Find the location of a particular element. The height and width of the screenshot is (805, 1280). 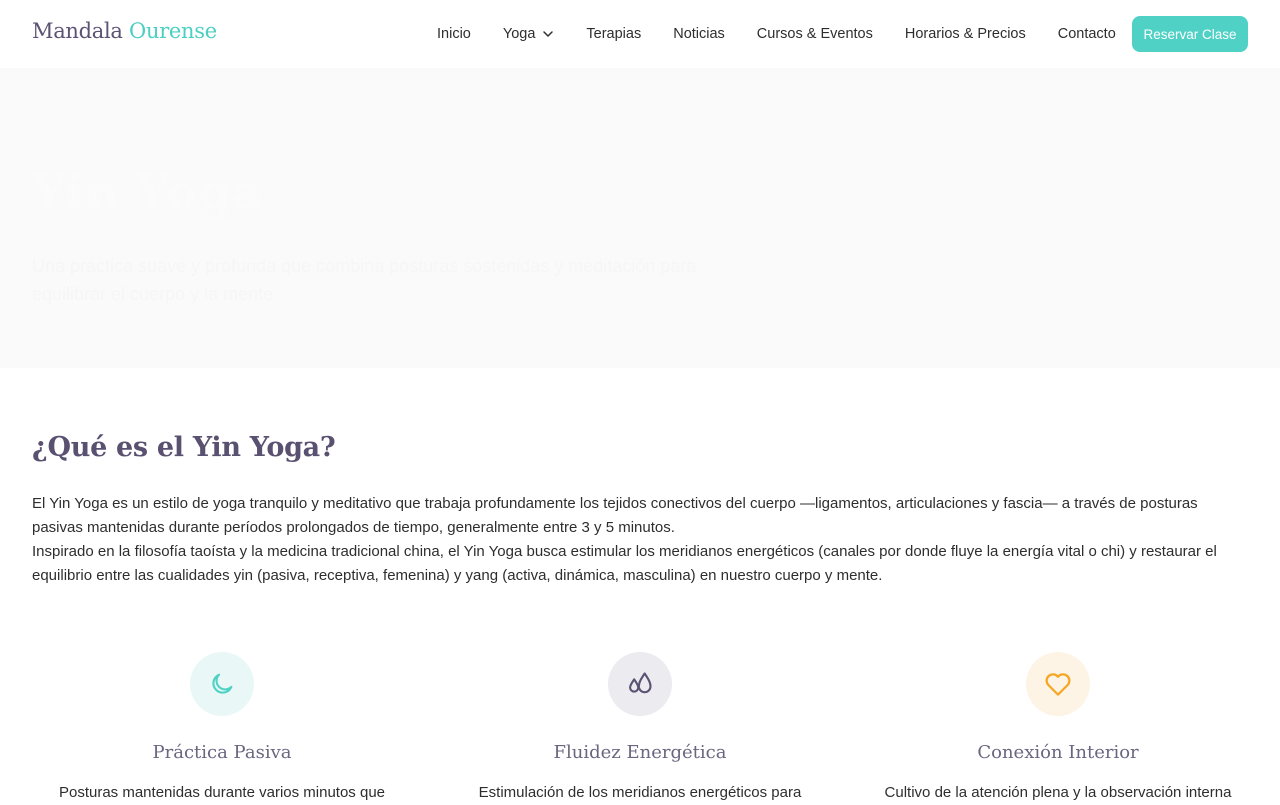

nav-yoga: Yoga is located at coordinates (529, 34).